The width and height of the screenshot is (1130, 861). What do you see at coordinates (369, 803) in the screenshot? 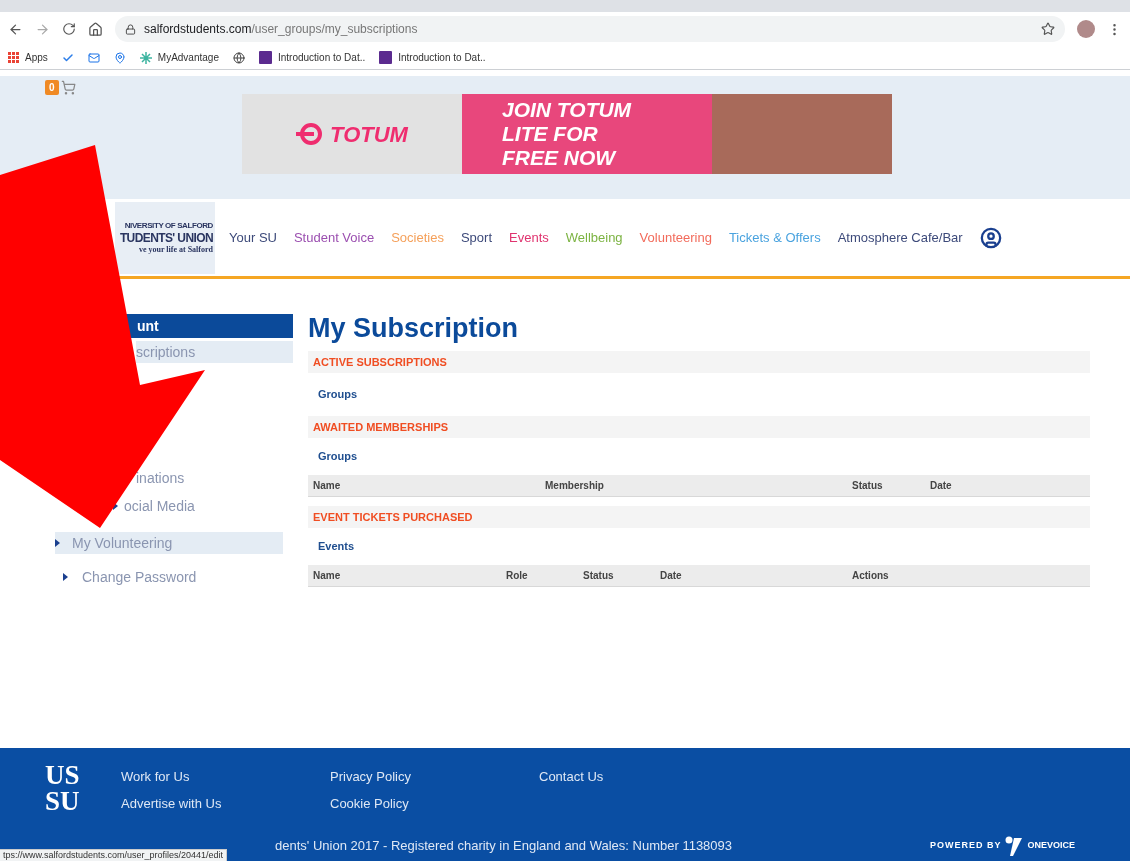
I see `footer-link: Cookie Policy` at bounding box center [369, 803].